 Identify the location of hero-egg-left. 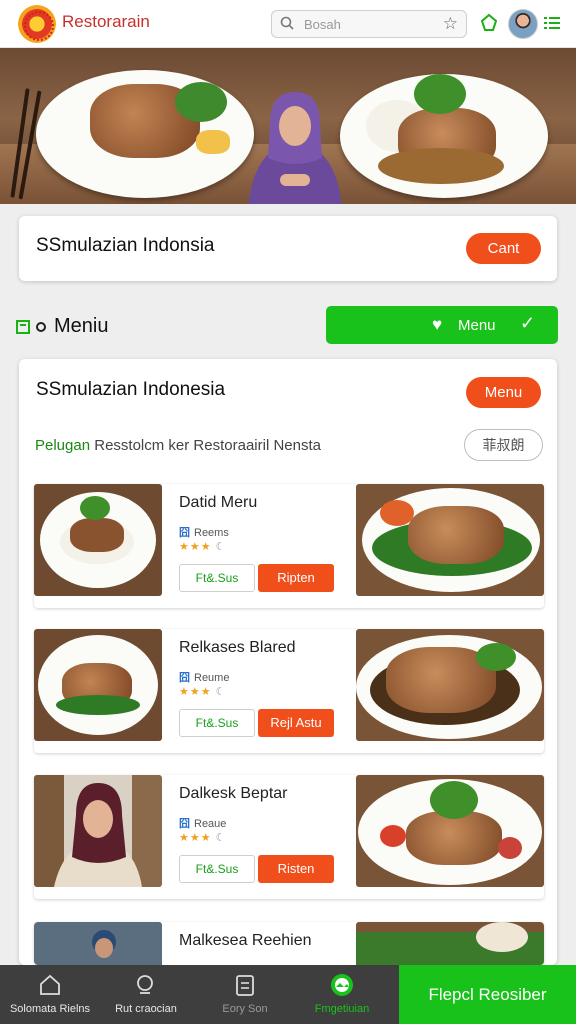
(213, 142).